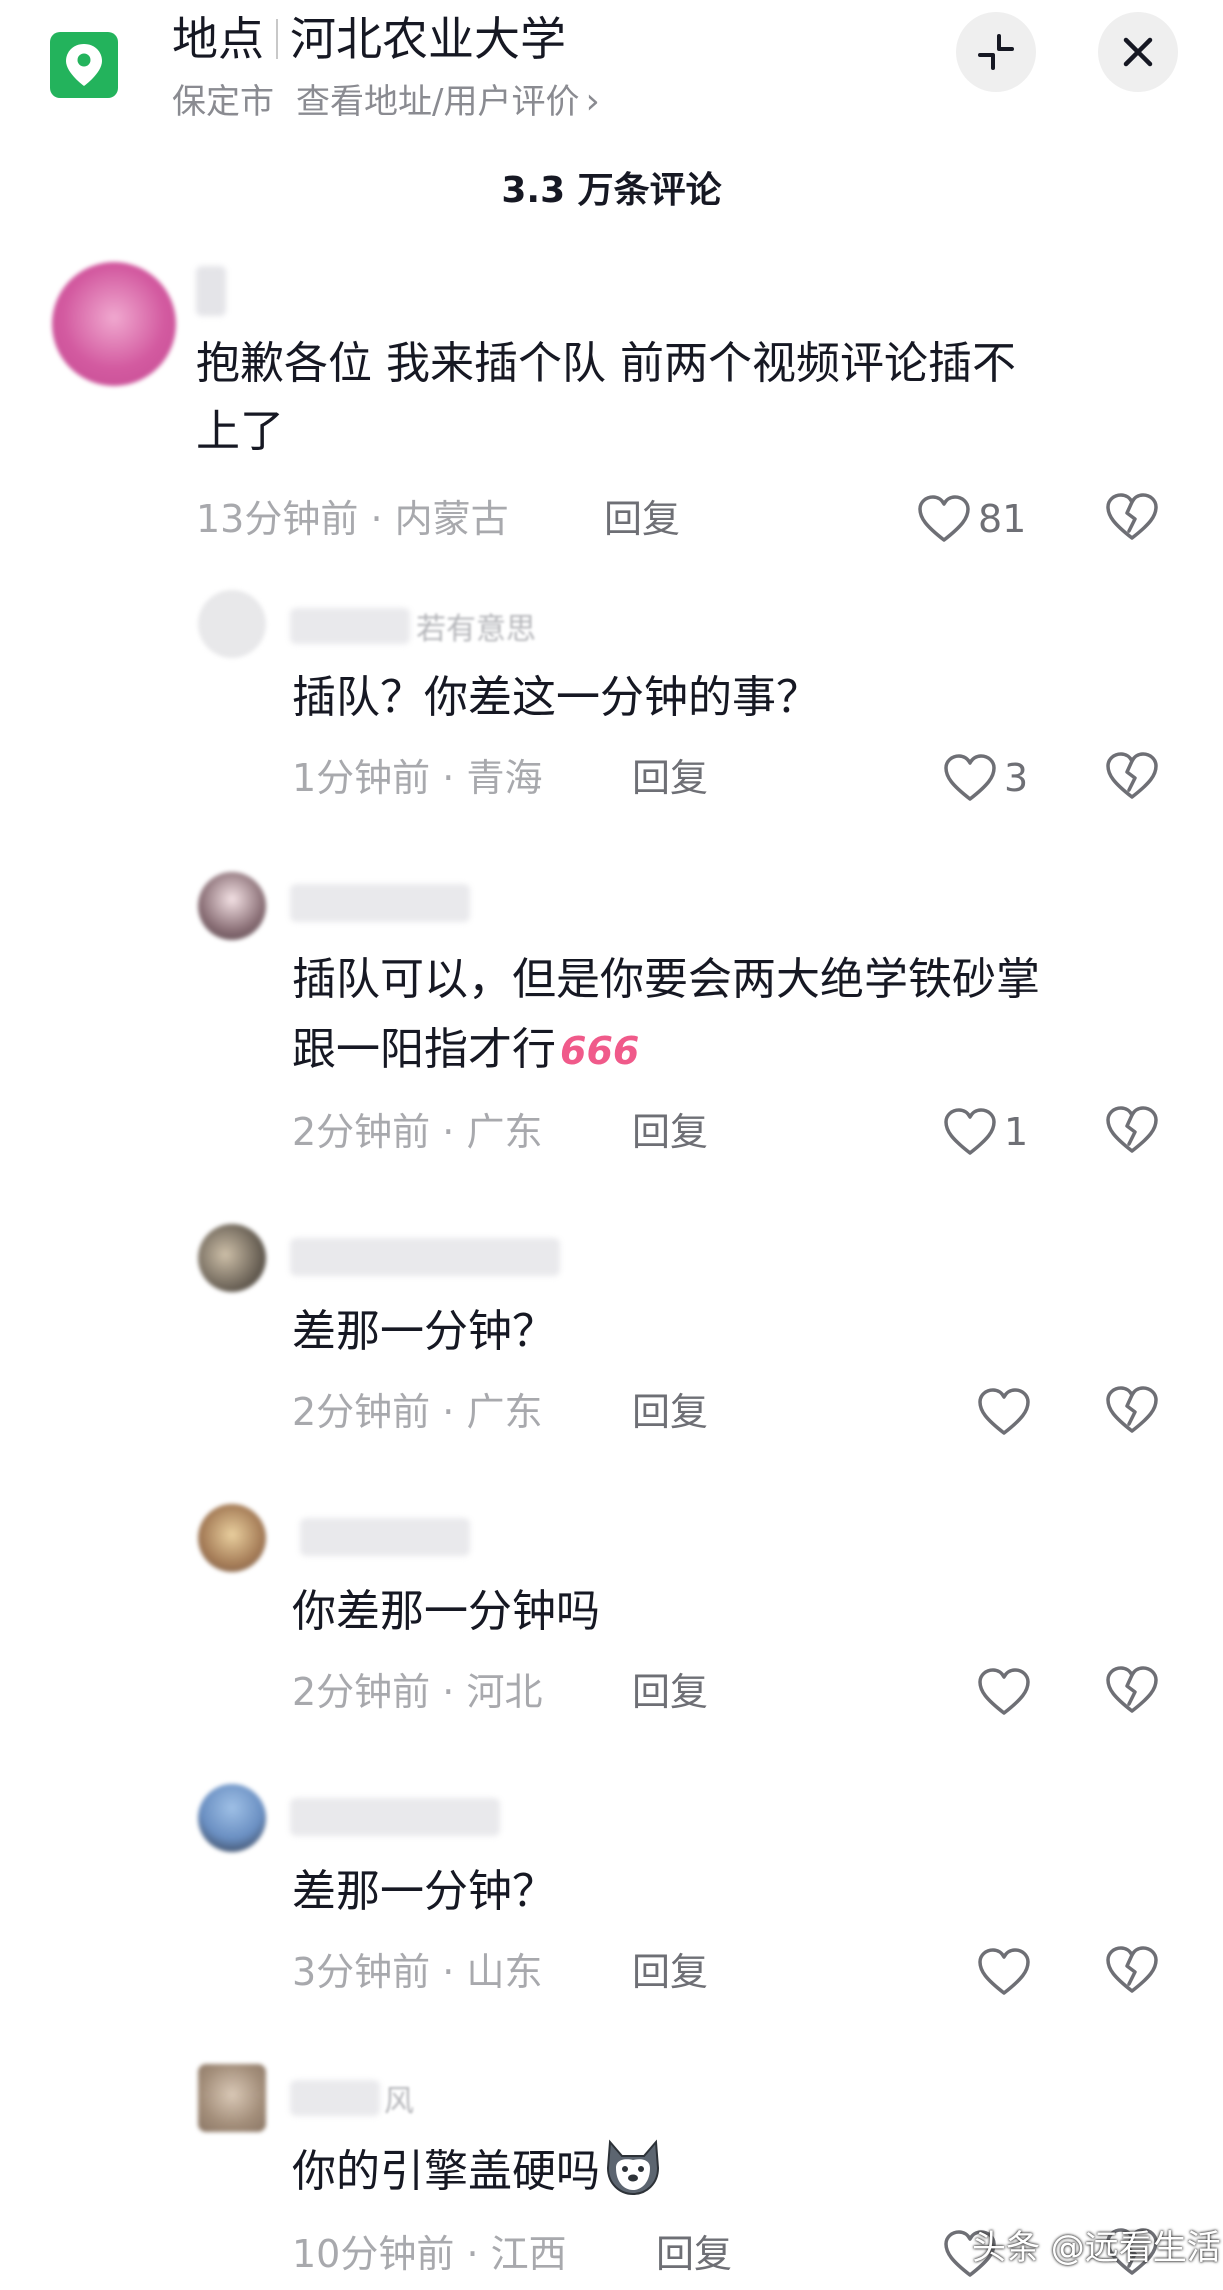  I want to click on comment-meta: 13分钟前 · 内蒙古, so click(352, 519).